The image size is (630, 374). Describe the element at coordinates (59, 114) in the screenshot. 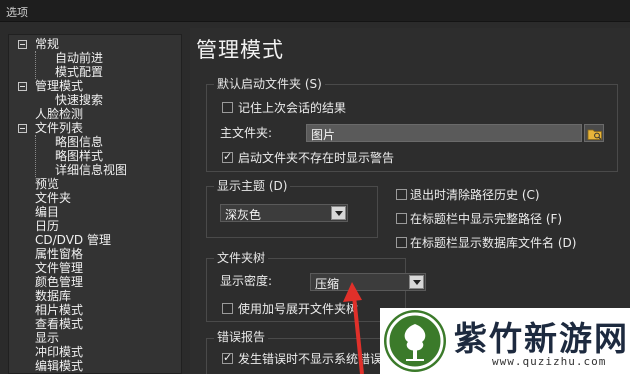

I see `tree-item-face-detect: 人脸检测` at that location.